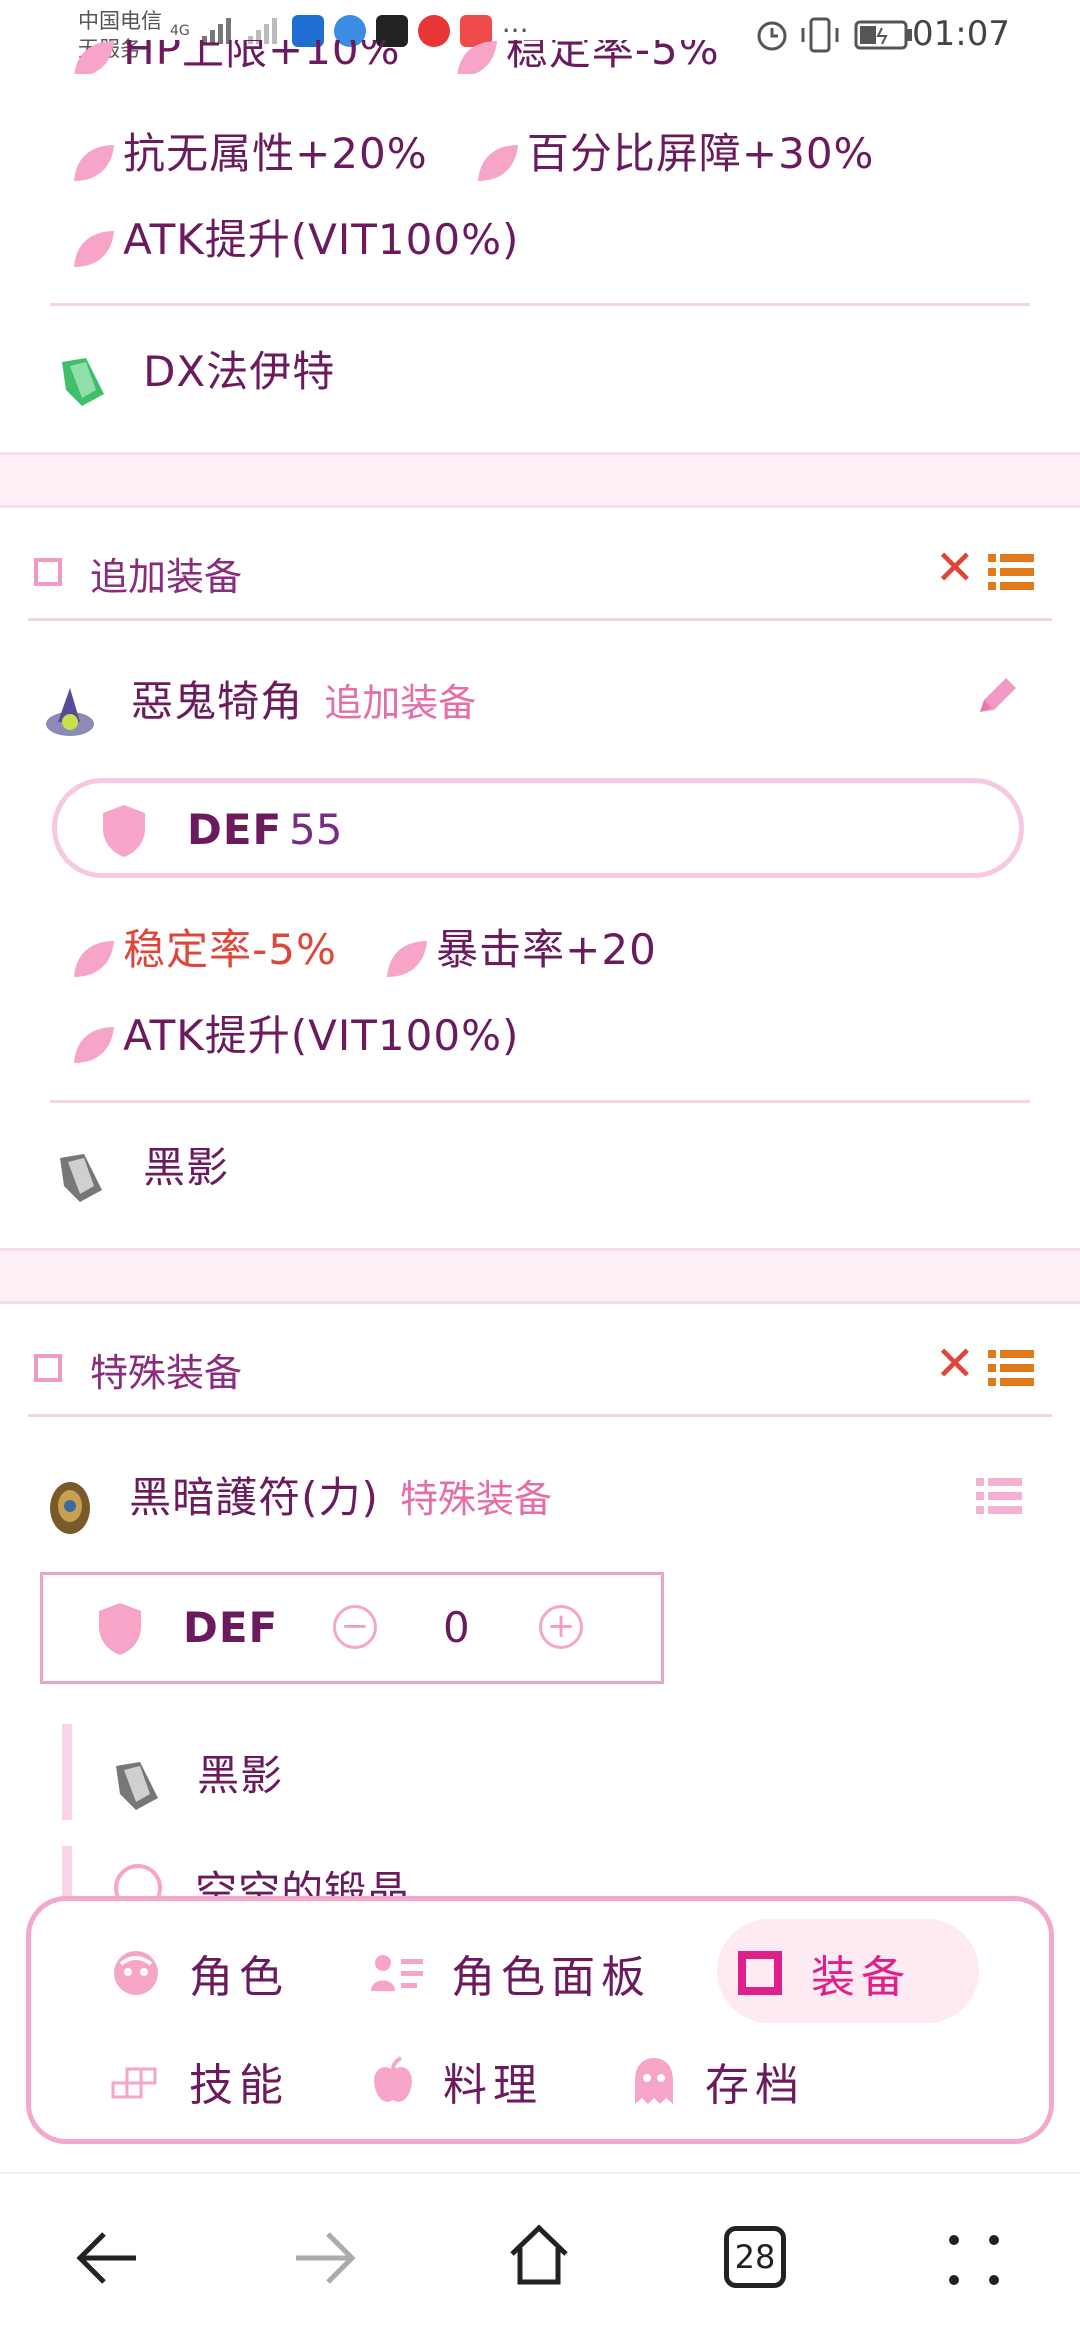  I want to click on item-row: 惡鬼犄角 追加装备, so click(258, 705).